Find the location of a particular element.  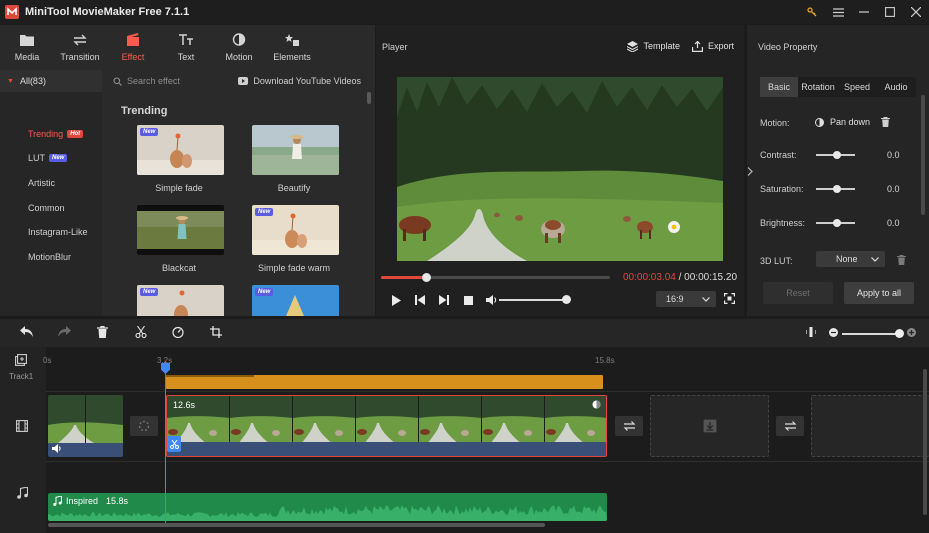

volume-knob is located at coordinates (566, 299).